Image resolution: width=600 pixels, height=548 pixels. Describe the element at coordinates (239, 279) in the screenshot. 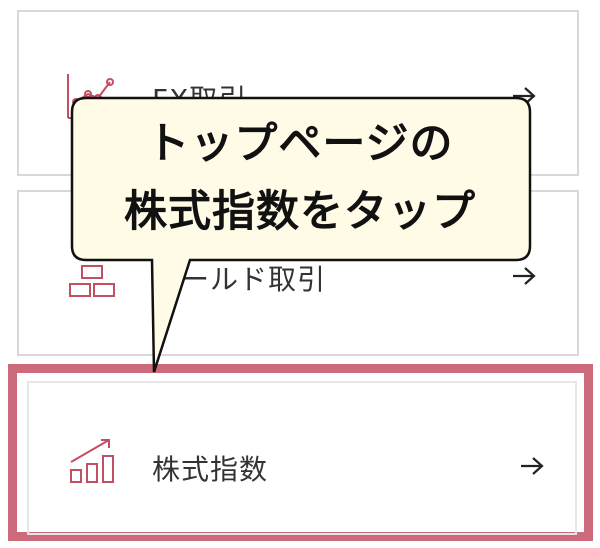

I see `menu-item-label: ゴールド取引` at that location.